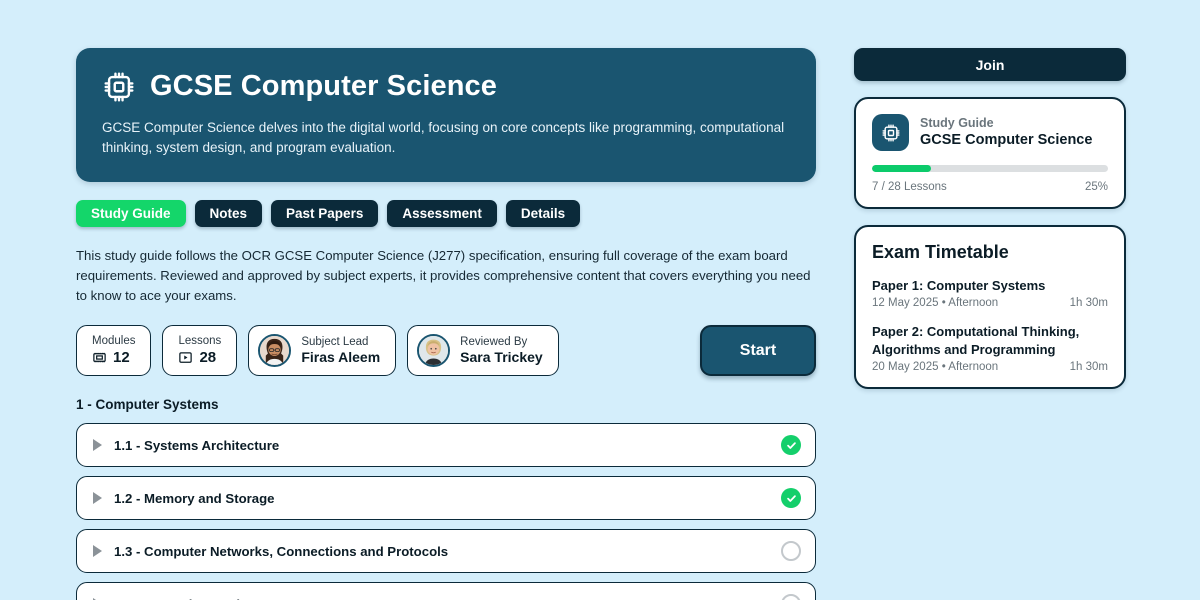 This screenshot has height=600, width=1200. I want to click on stat-card-subject-lead: Subject Lead Firas Aleem, so click(322, 351).